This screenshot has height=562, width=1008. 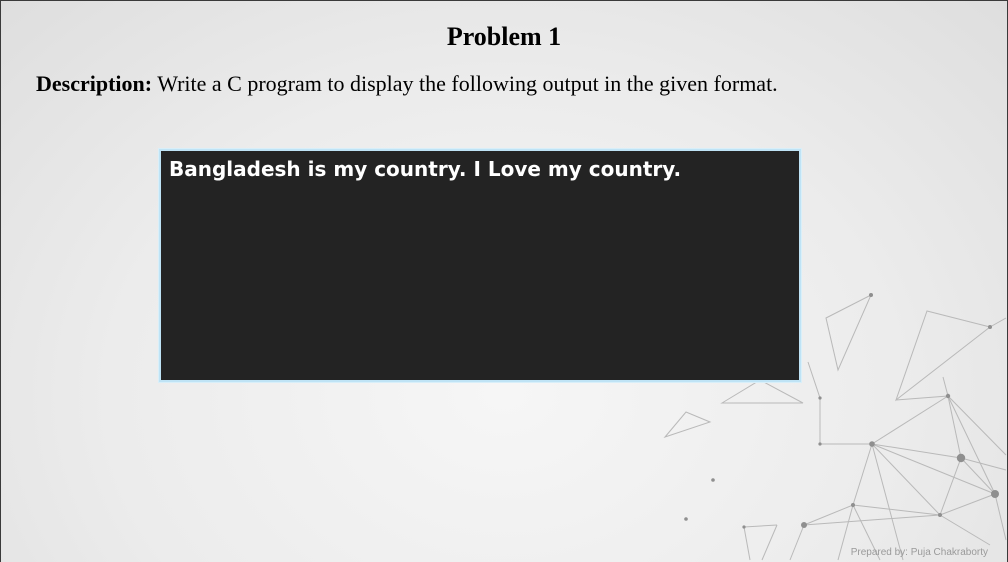 What do you see at coordinates (919, 552) in the screenshot?
I see `footer-credit: Prepared by: Puja Chakraborty` at bounding box center [919, 552].